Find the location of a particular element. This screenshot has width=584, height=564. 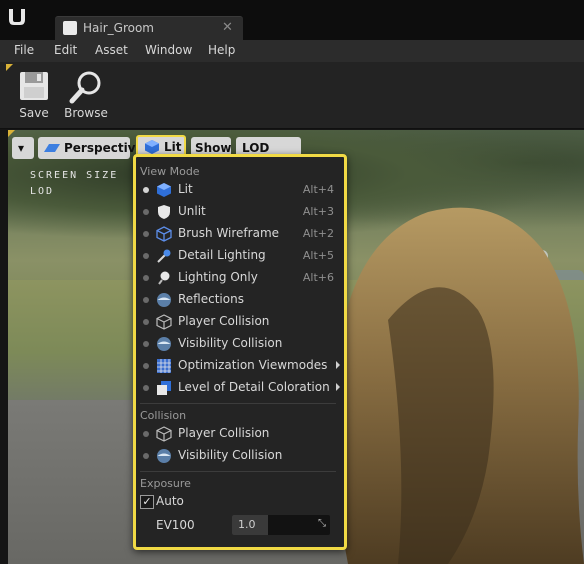

chevron-down-icon: ▾ is located at coordinates (21, 148).